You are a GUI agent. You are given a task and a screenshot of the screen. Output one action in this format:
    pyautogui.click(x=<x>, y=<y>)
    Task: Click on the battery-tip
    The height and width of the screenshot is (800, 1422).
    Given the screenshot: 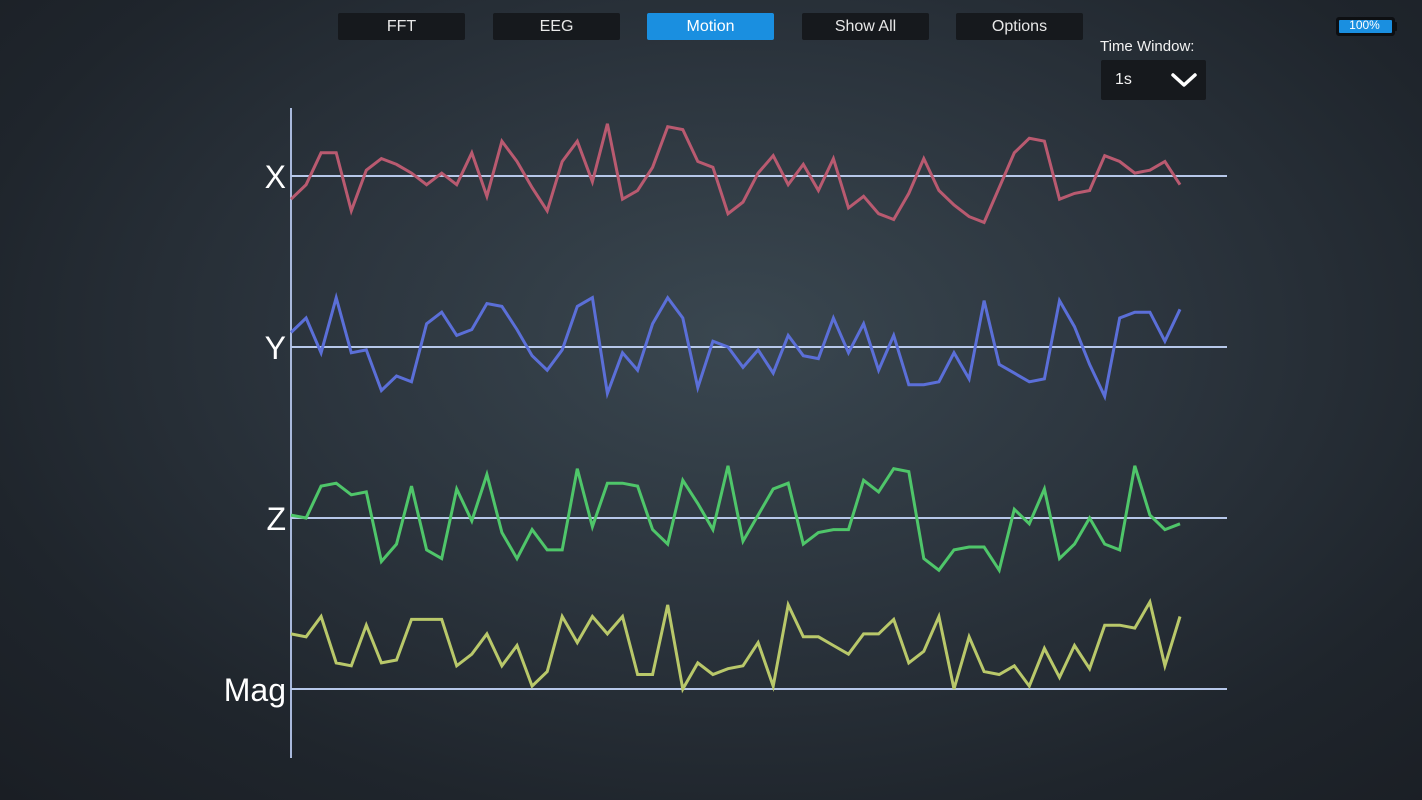 What is the action you would take?
    pyautogui.click(x=1395, y=26)
    